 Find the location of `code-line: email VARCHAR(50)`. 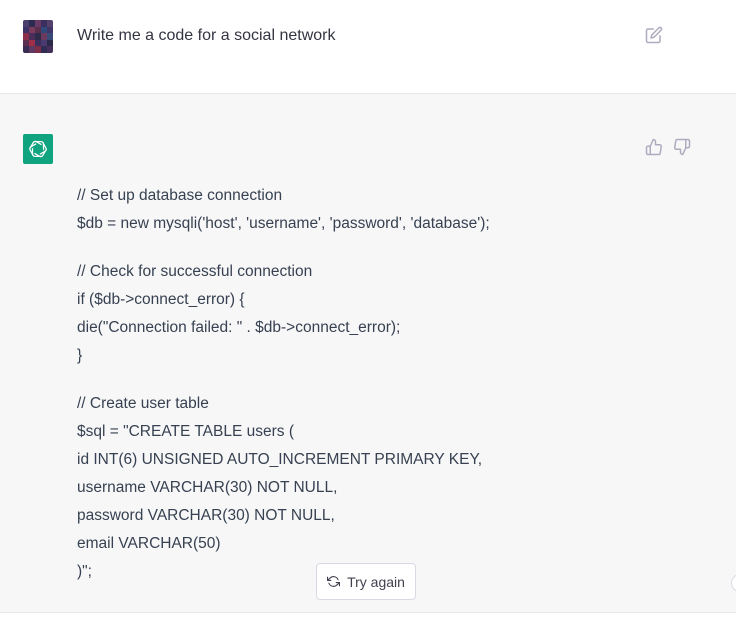

code-line: email VARCHAR(50) is located at coordinates (149, 543).